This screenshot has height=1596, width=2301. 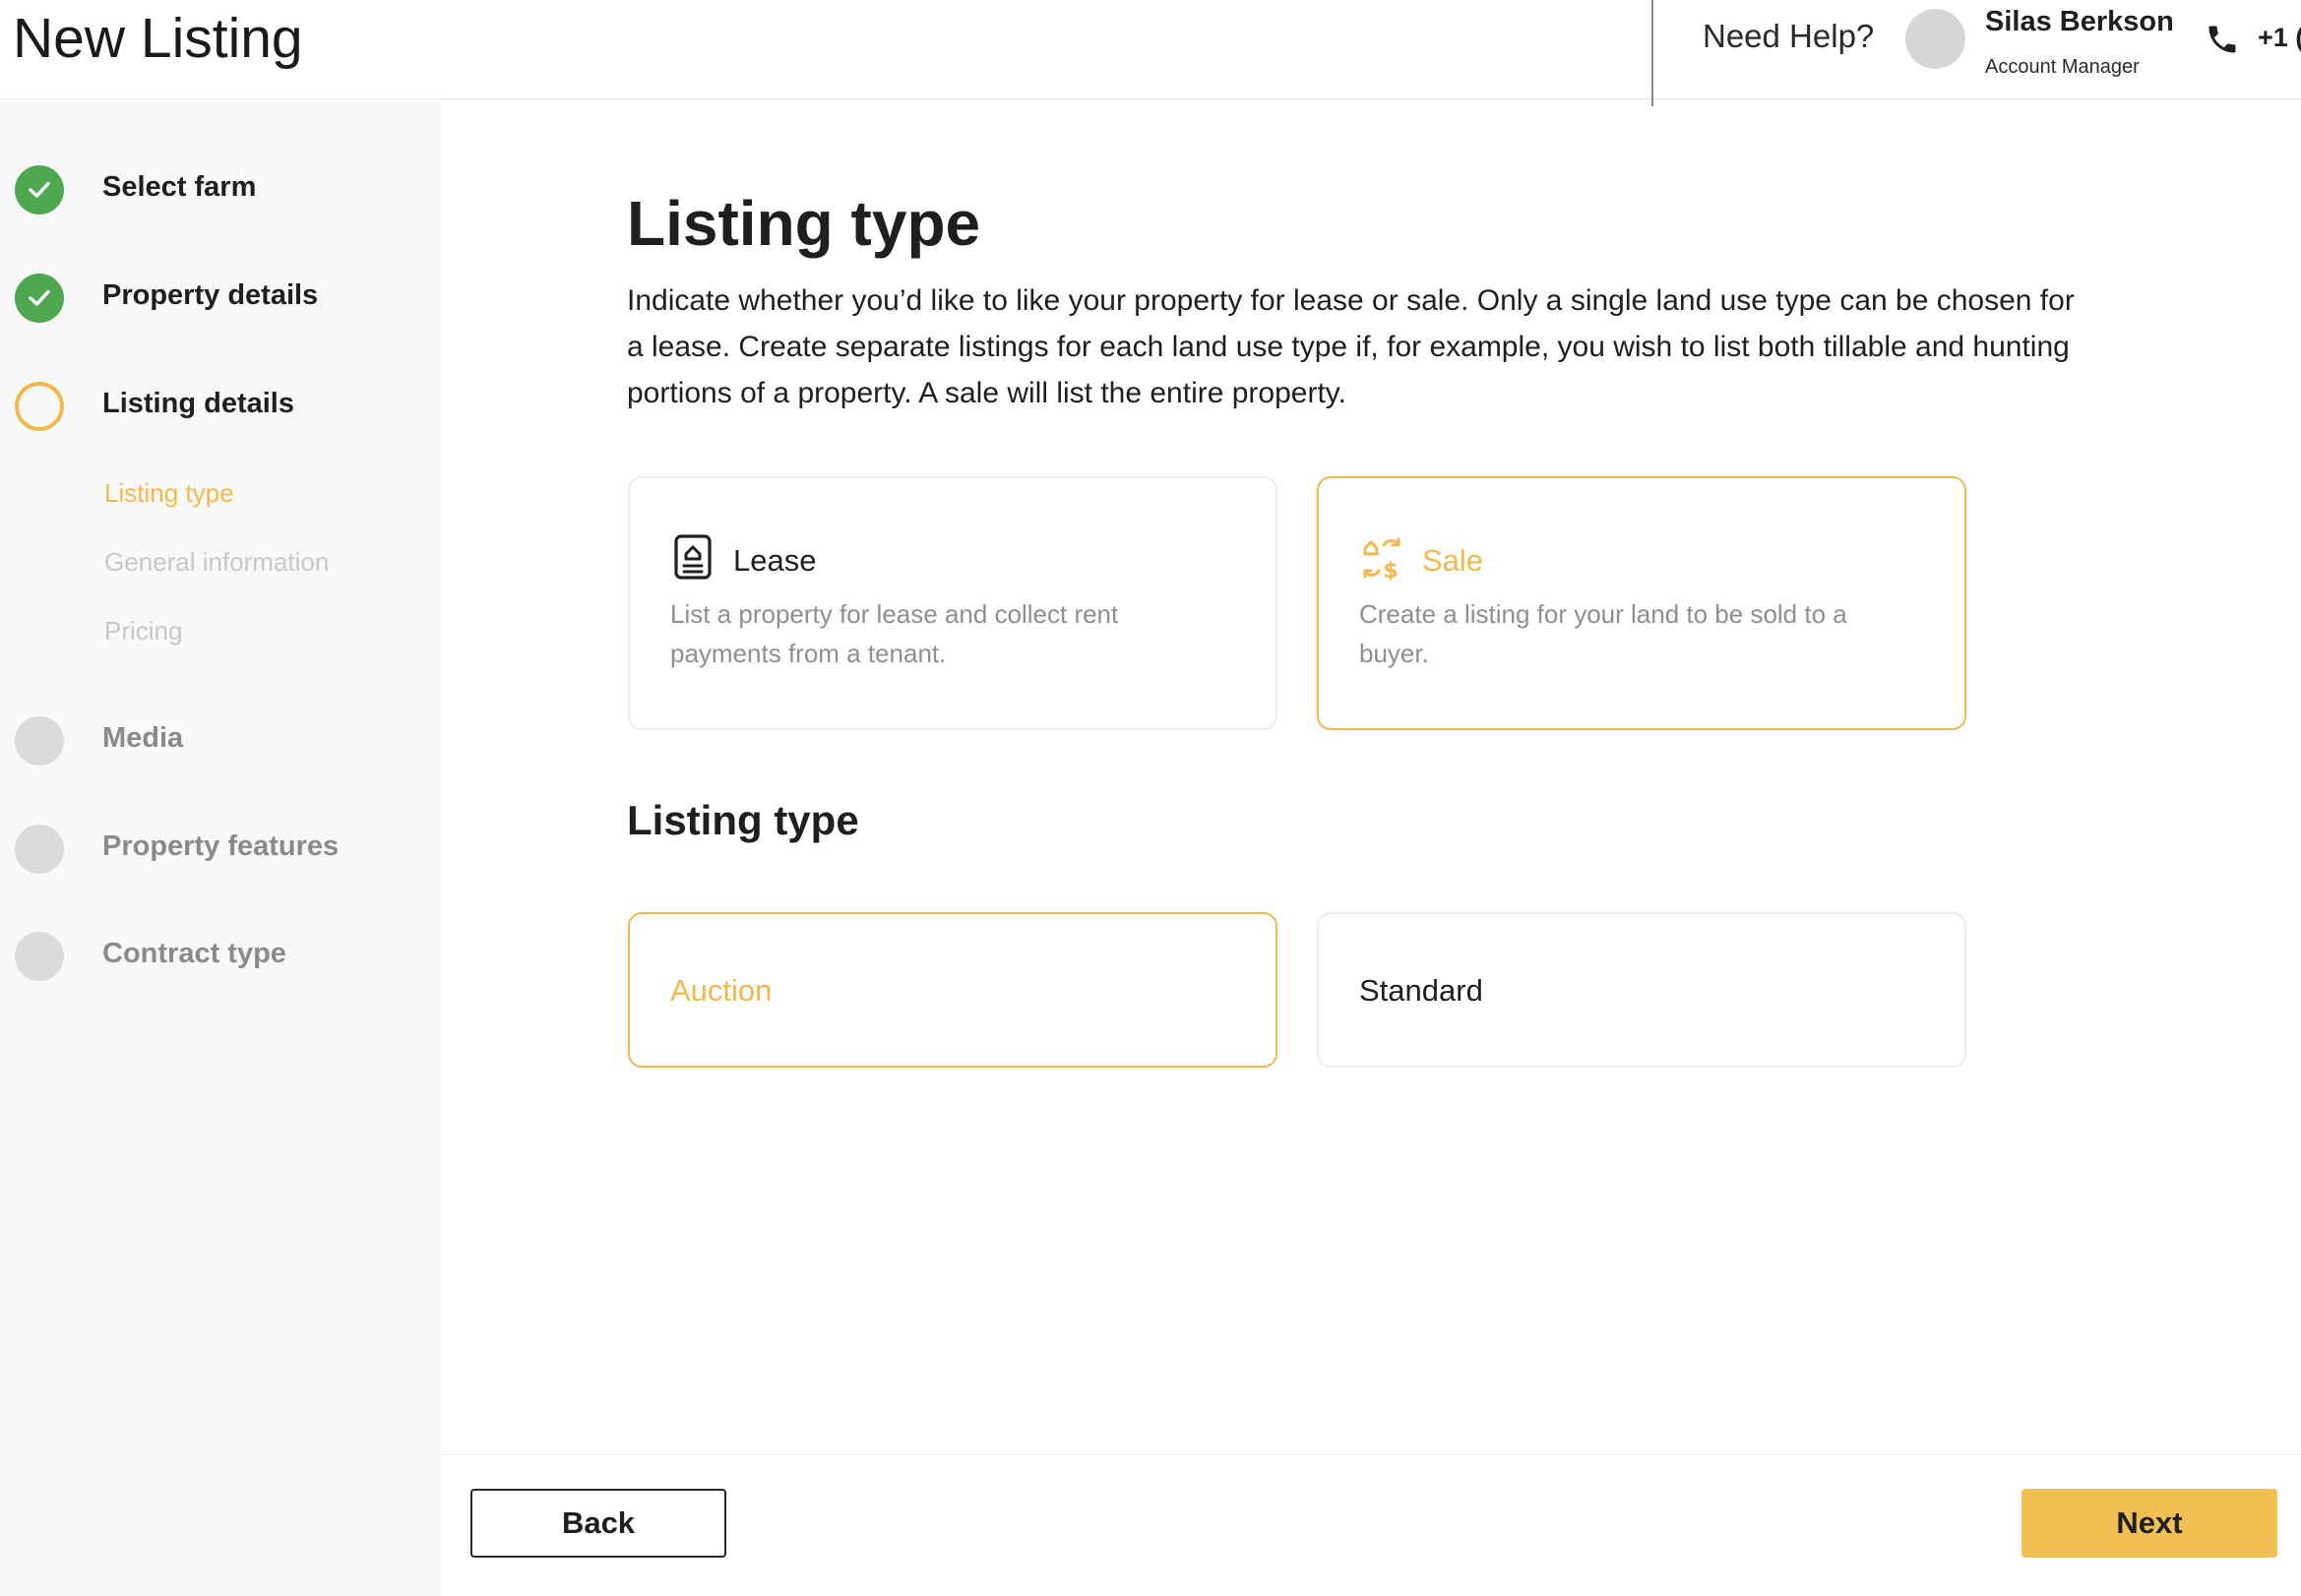 I want to click on standard-label: Standard, so click(x=1421, y=990).